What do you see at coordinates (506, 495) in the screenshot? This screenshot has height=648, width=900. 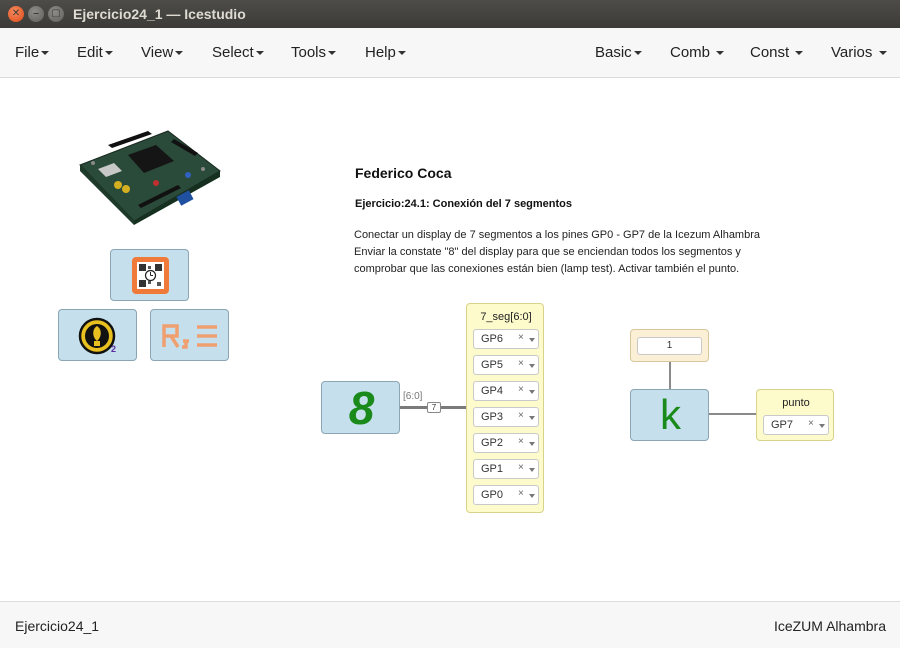 I see `pin-select-gp0: GP0 ×` at bounding box center [506, 495].